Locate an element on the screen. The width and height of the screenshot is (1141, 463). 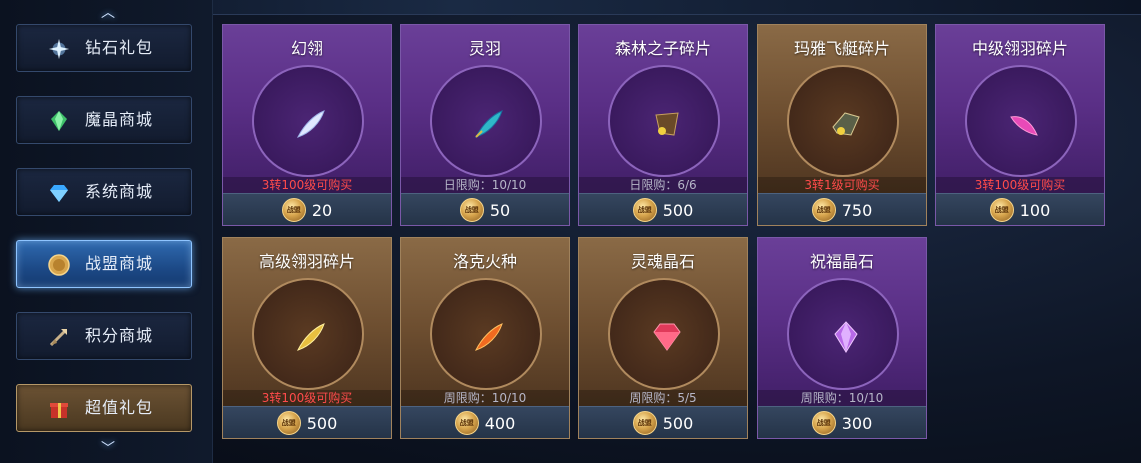
sidebar-item-magic-crystal-shop: 魔晶商城 is located at coordinates (104, 120).